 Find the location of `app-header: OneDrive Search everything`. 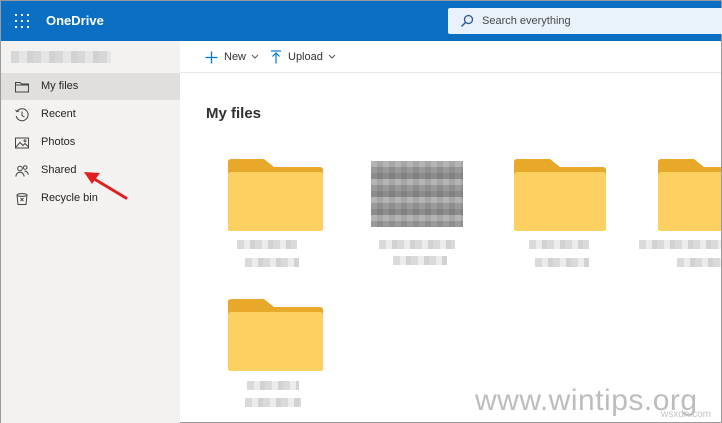

app-header: OneDrive Search everything is located at coordinates (361, 21).